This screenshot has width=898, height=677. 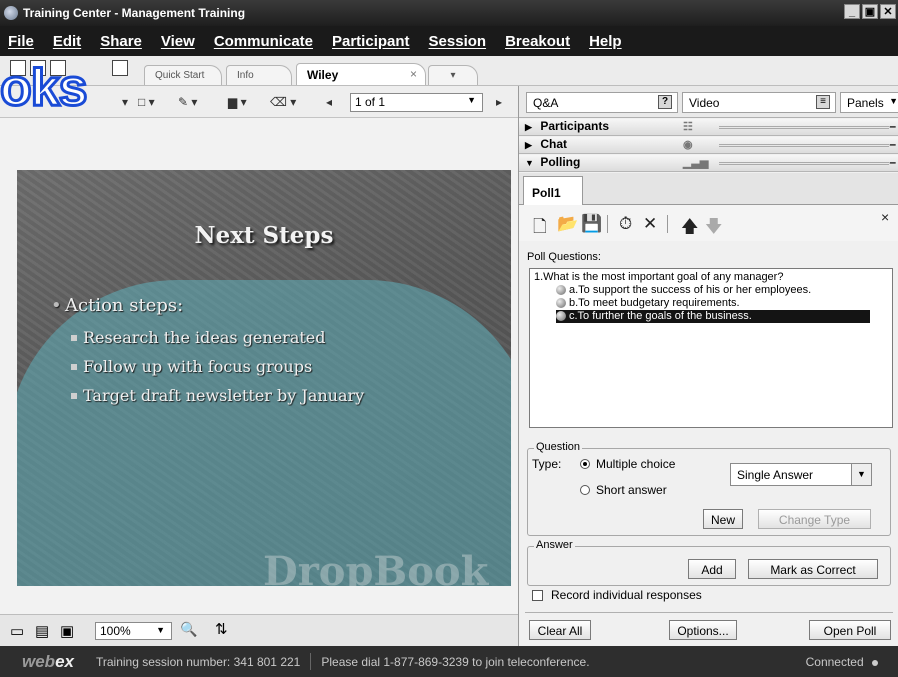 I want to click on eraser-tool-icon: ⌫ ▾, so click(x=283, y=102).